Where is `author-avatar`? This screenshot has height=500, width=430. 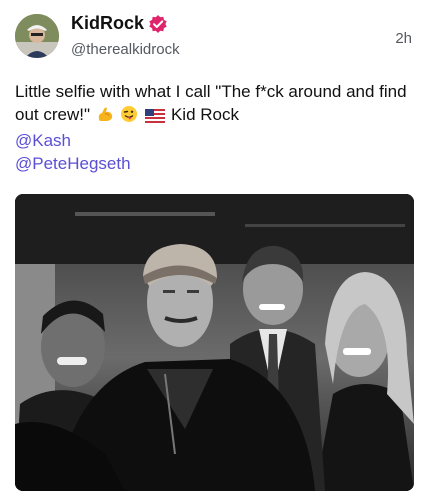
author-avatar is located at coordinates (37, 36).